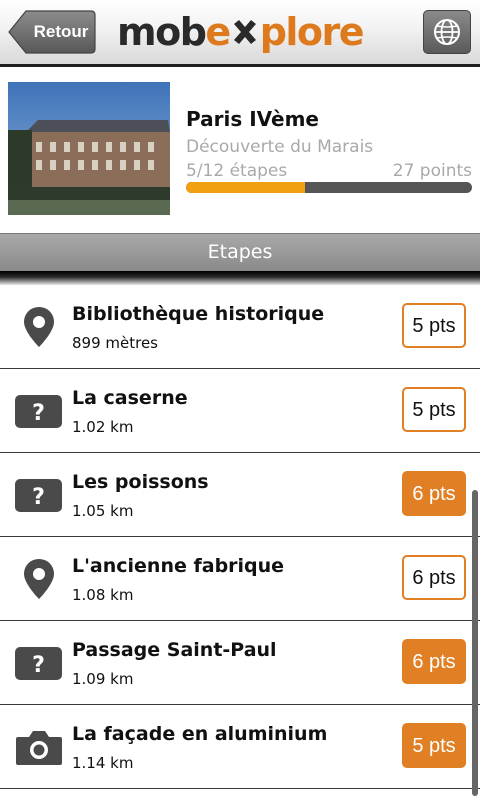  I want to click on app-logo: mobe plore, so click(241, 32).